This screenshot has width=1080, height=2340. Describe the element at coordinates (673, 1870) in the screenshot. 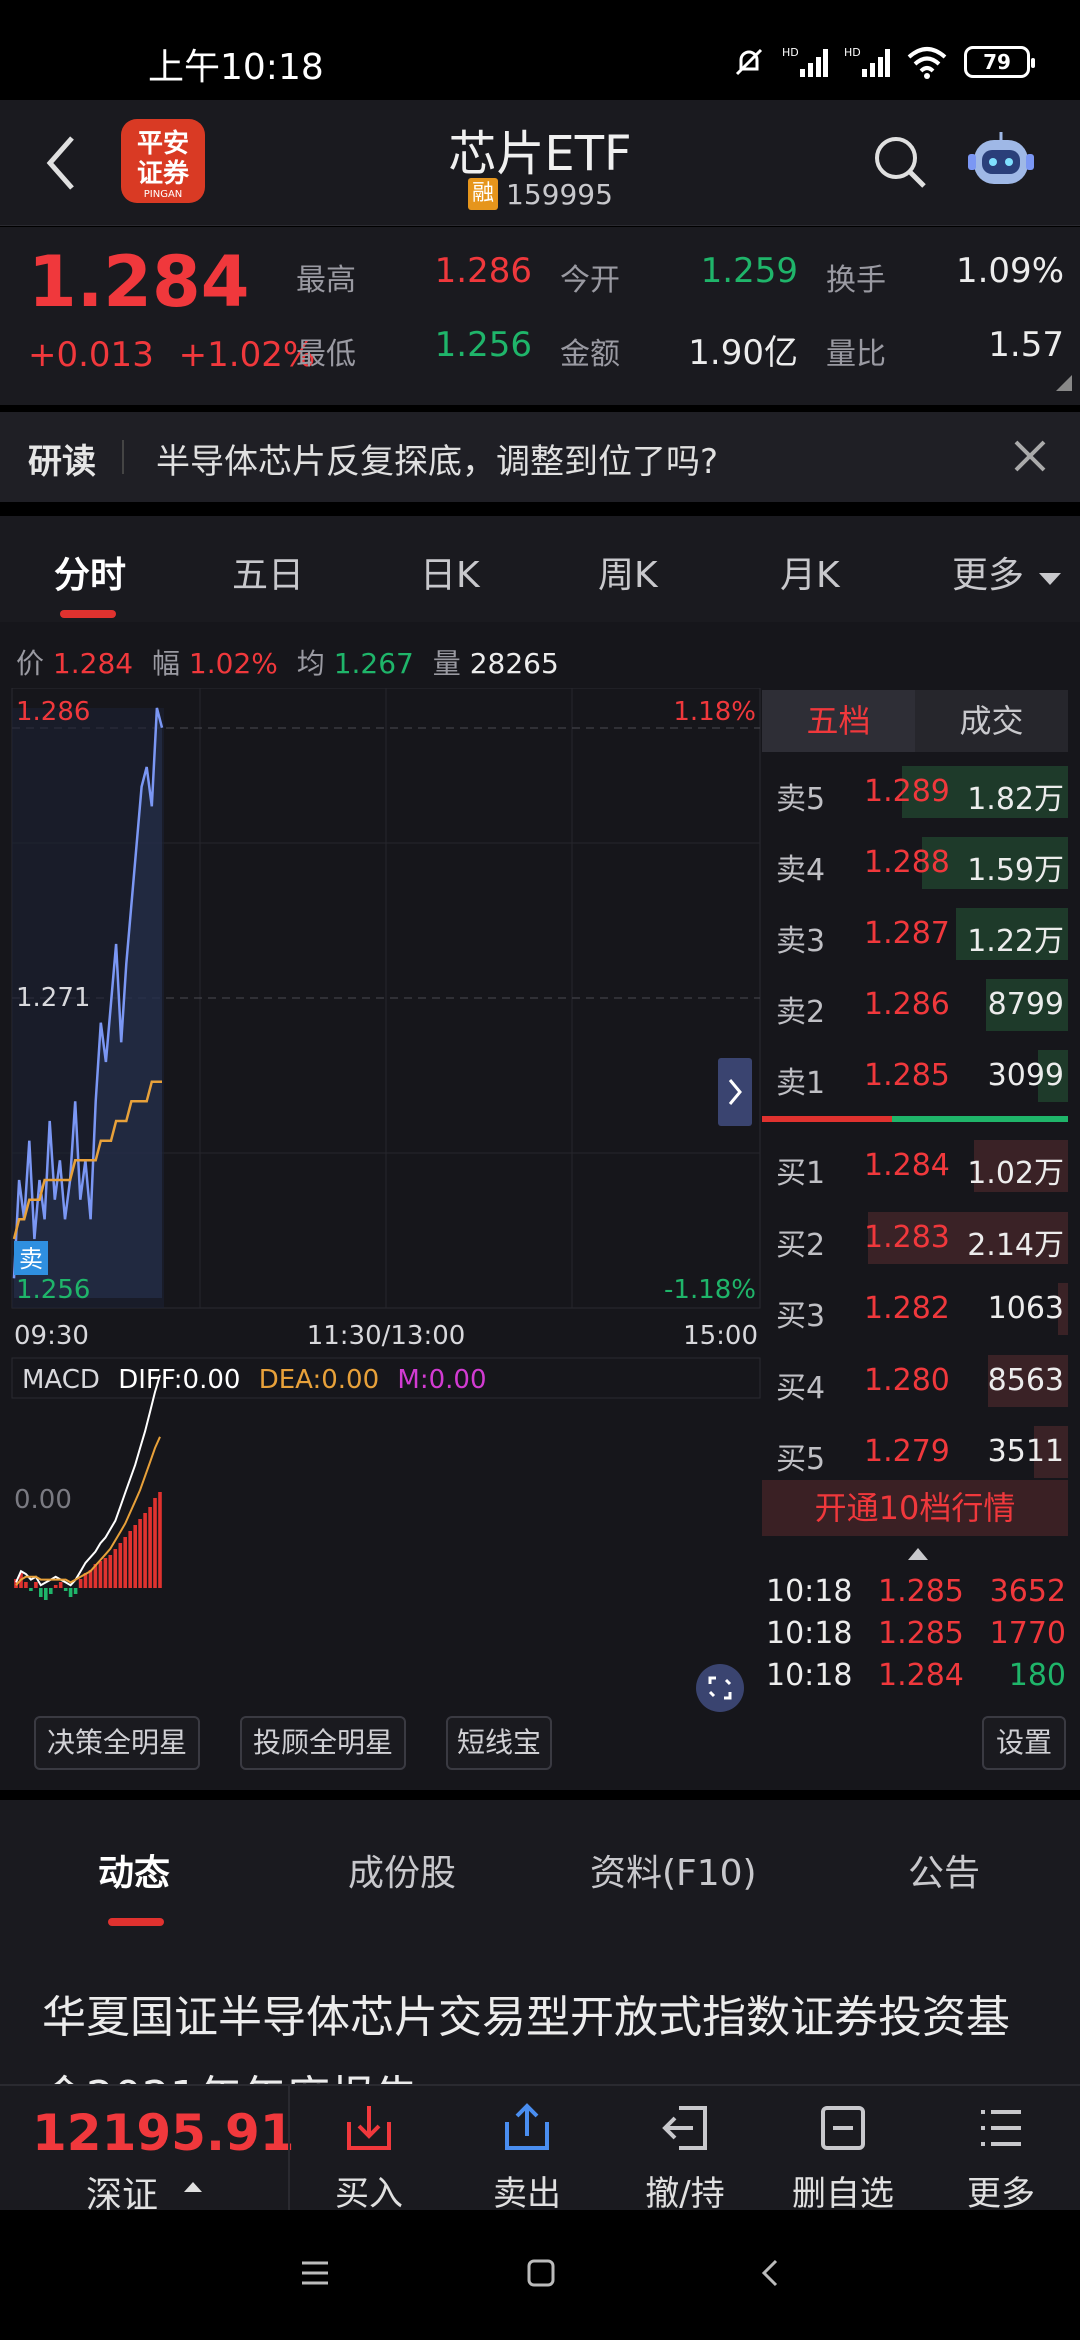

I see `tab-f10: 资料(F10)` at that location.